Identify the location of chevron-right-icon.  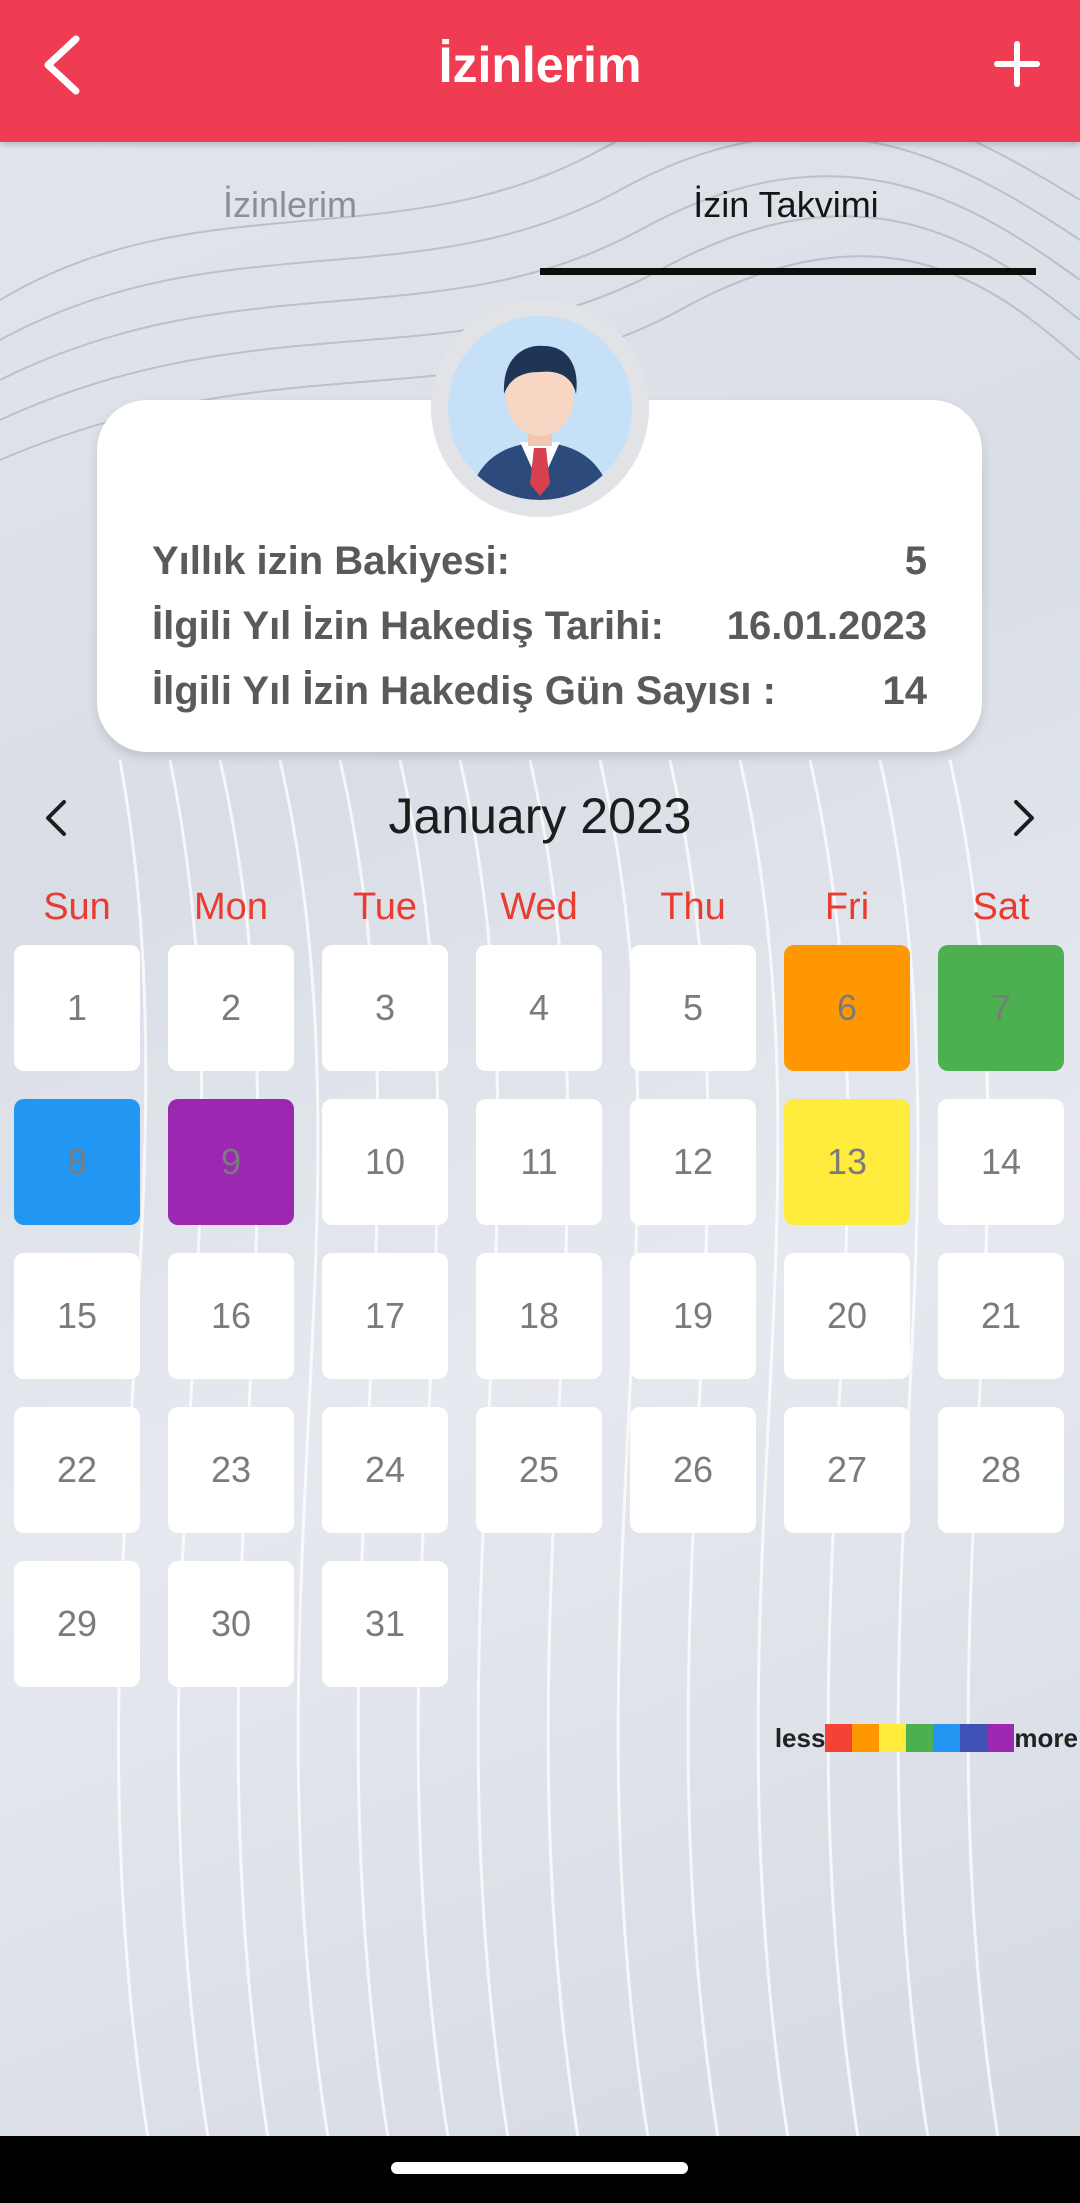
(1023, 818).